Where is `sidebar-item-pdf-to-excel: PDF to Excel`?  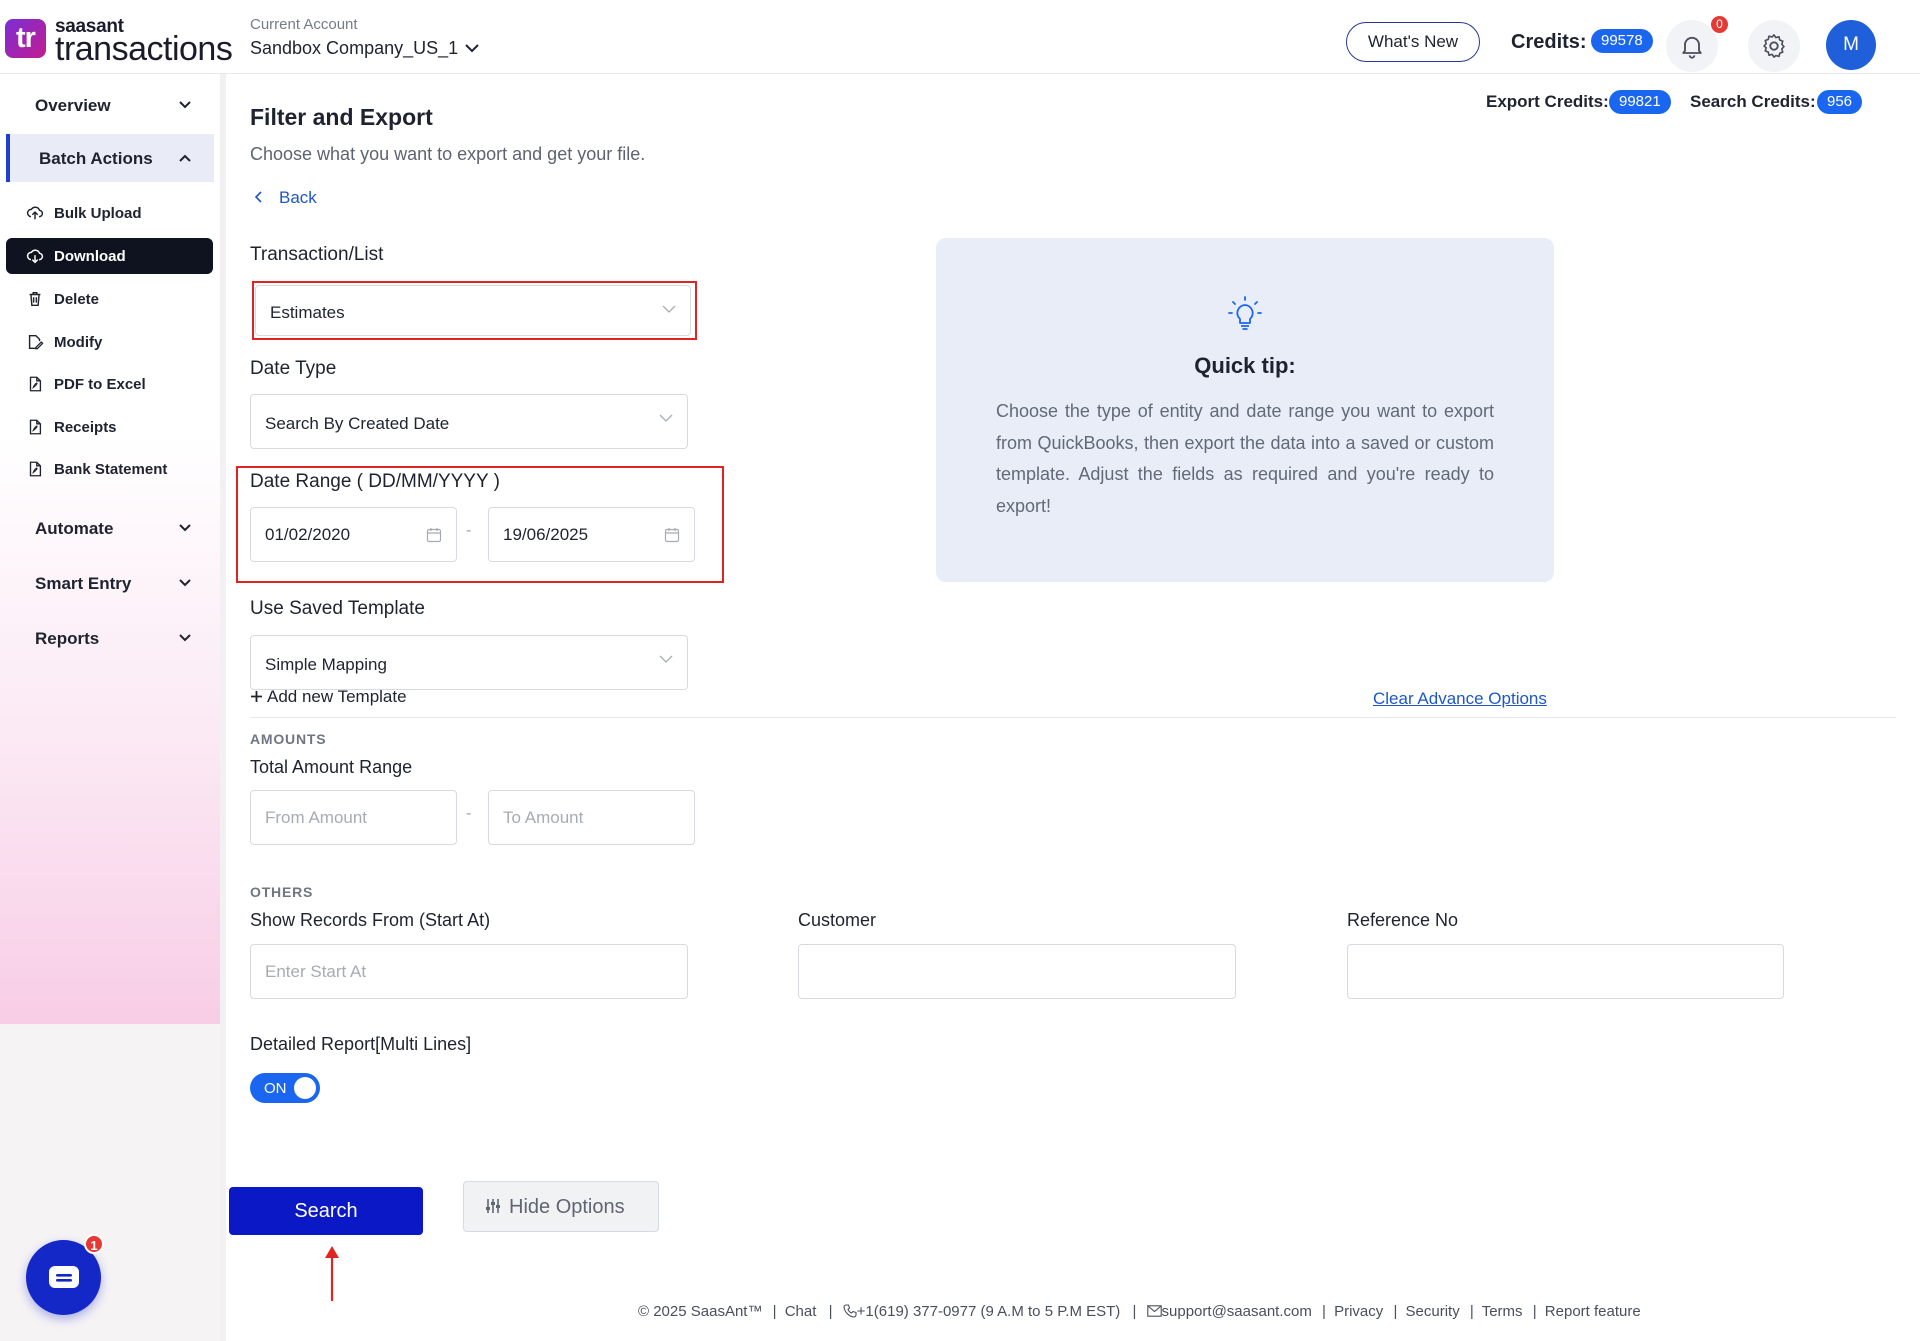 sidebar-item-pdf-to-excel: PDF to Excel is located at coordinates (109, 384).